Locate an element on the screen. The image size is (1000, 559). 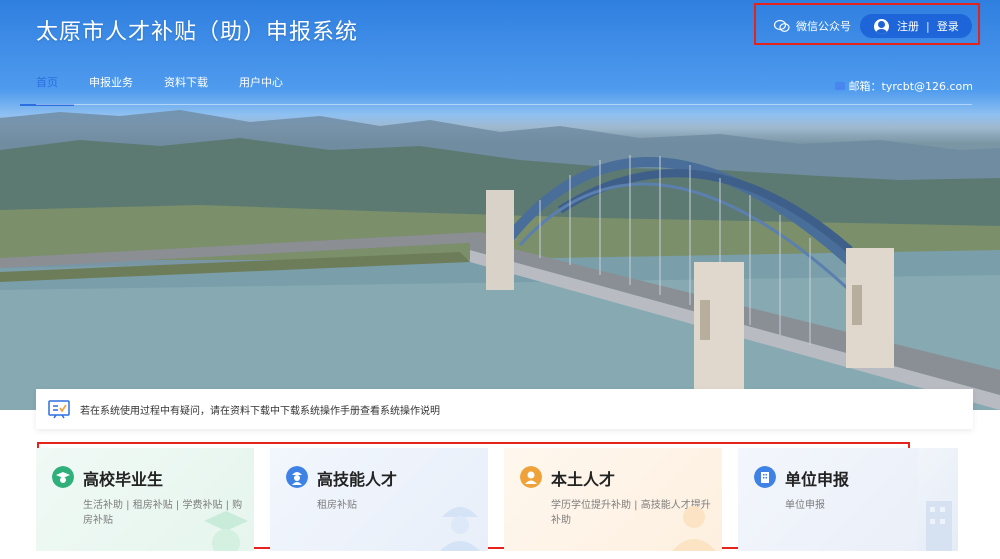
register-link: 注册 is located at coordinates (908, 26).